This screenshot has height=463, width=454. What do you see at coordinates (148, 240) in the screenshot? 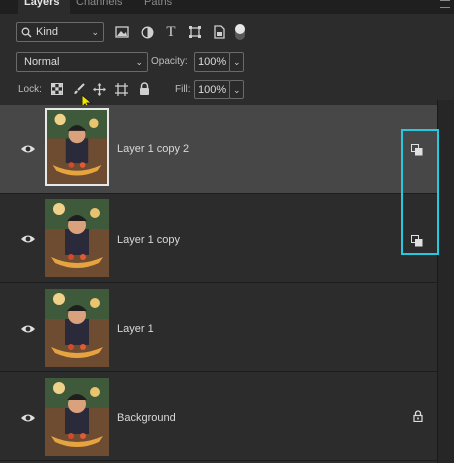
I see `layer-name: Layer 1 copy` at bounding box center [148, 240].